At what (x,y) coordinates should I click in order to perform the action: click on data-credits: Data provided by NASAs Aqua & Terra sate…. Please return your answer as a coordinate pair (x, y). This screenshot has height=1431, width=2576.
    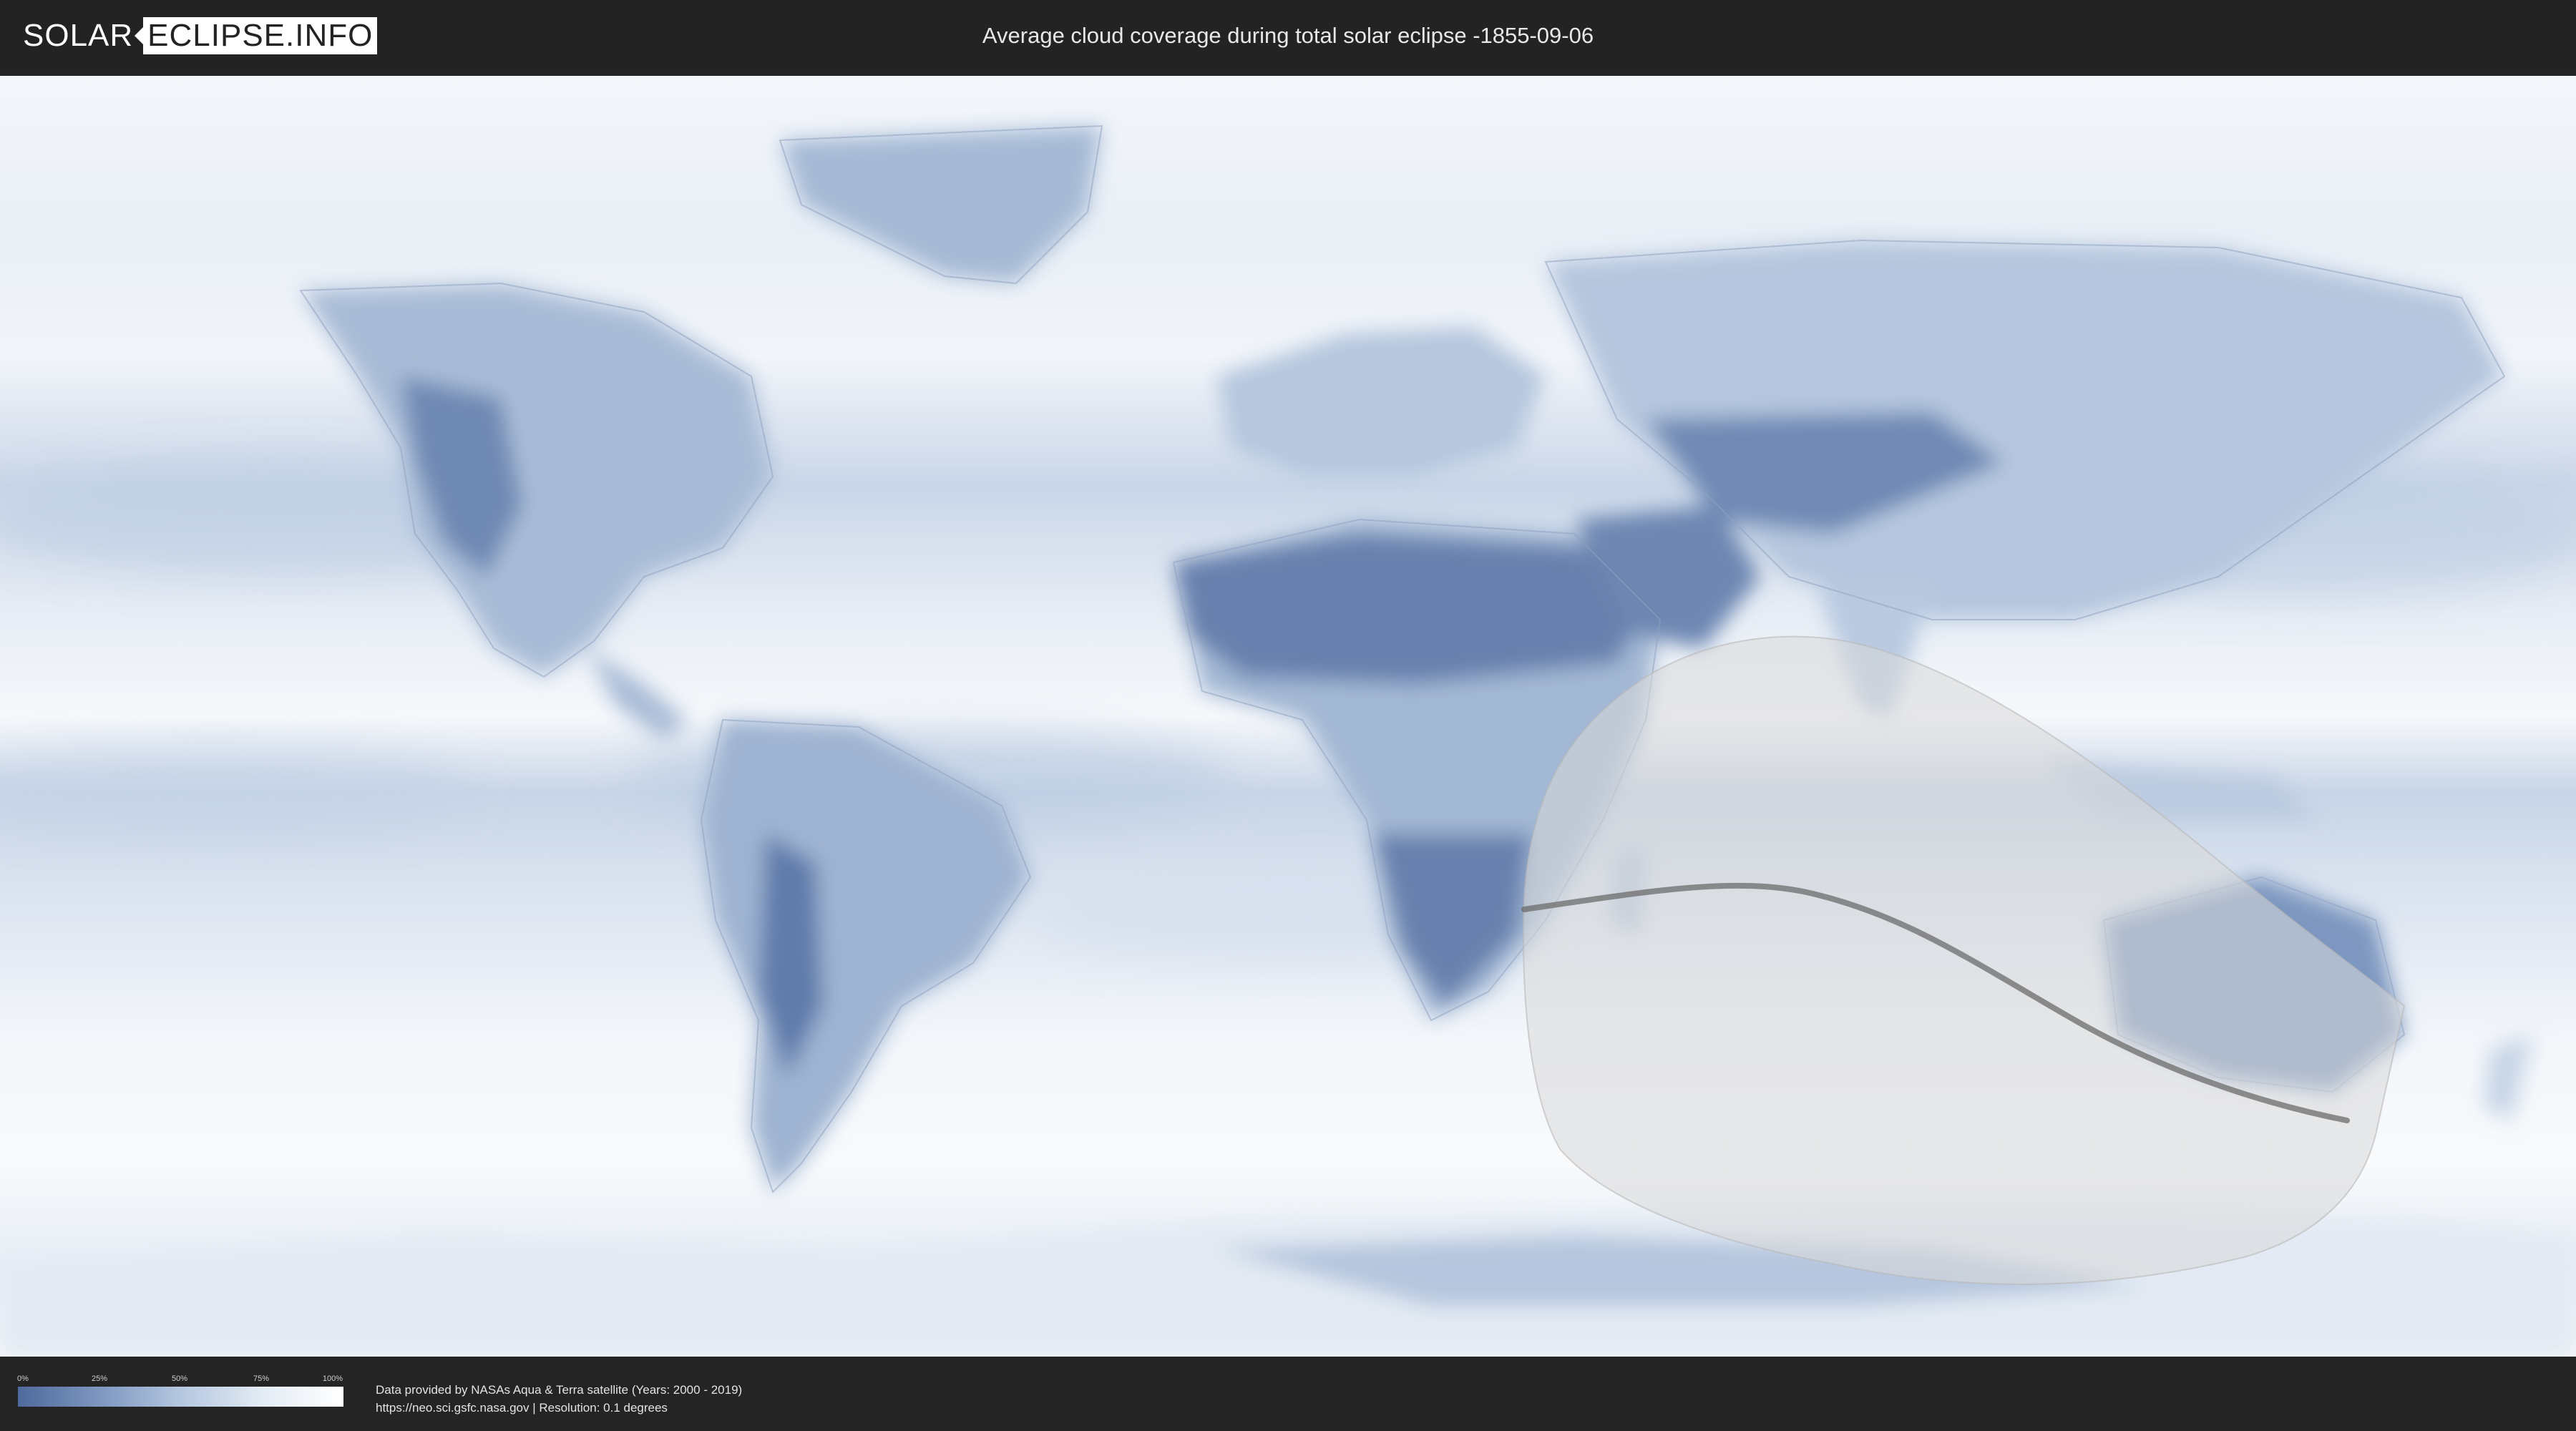
    Looking at the image, I should click on (559, 1399).